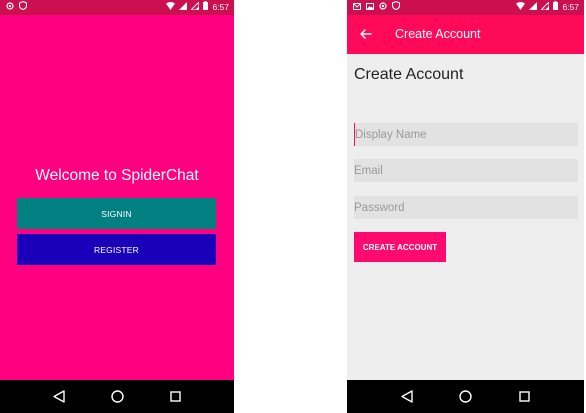 This screenshot has height=413, width=586. What do you see at coordinates (409, 74) in the screenshot?
I see `page-title: Create Account` at bounding box center [409, 74].